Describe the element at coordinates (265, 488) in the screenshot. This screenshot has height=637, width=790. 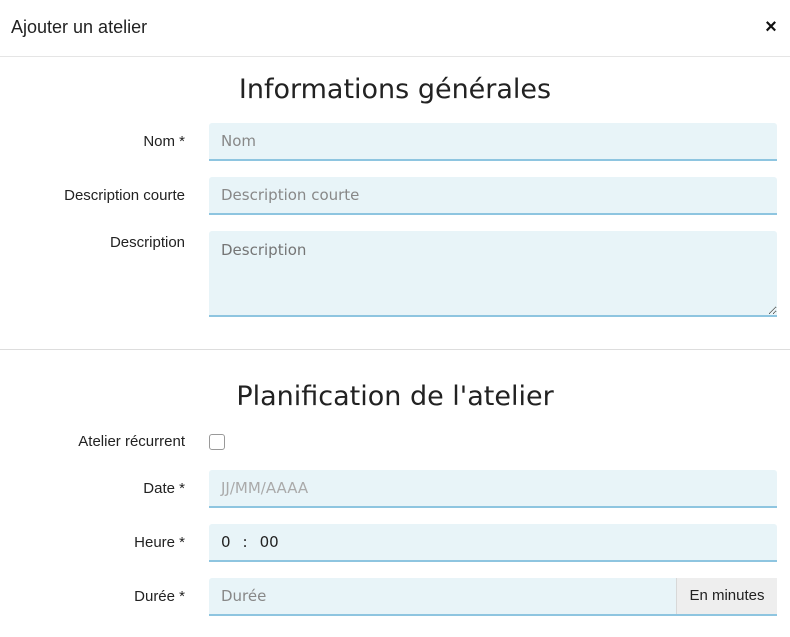
I see `date-placeholder: JJ/MM/AAAA` at that location.